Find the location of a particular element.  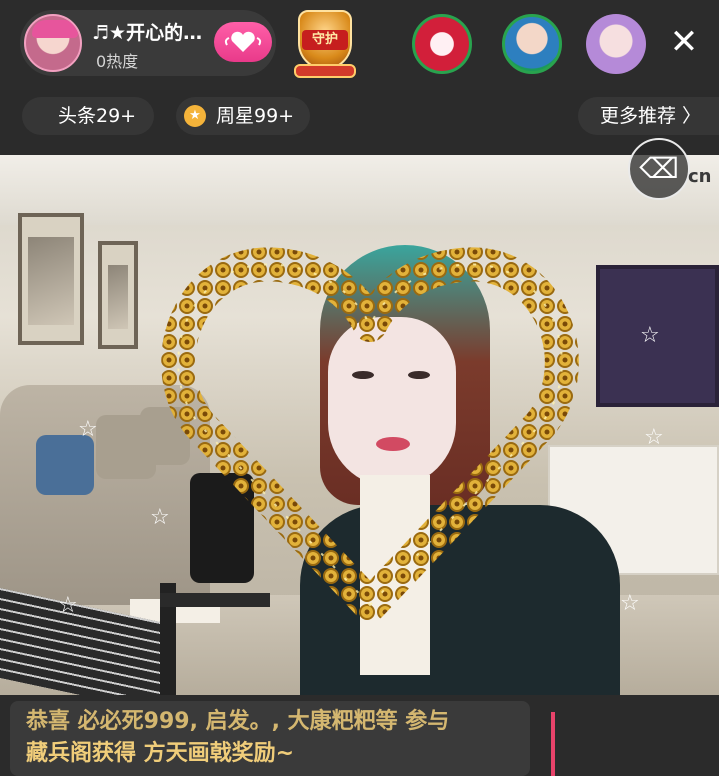

clean-screen-button: ⌫ is located at coordinates (659, 169).